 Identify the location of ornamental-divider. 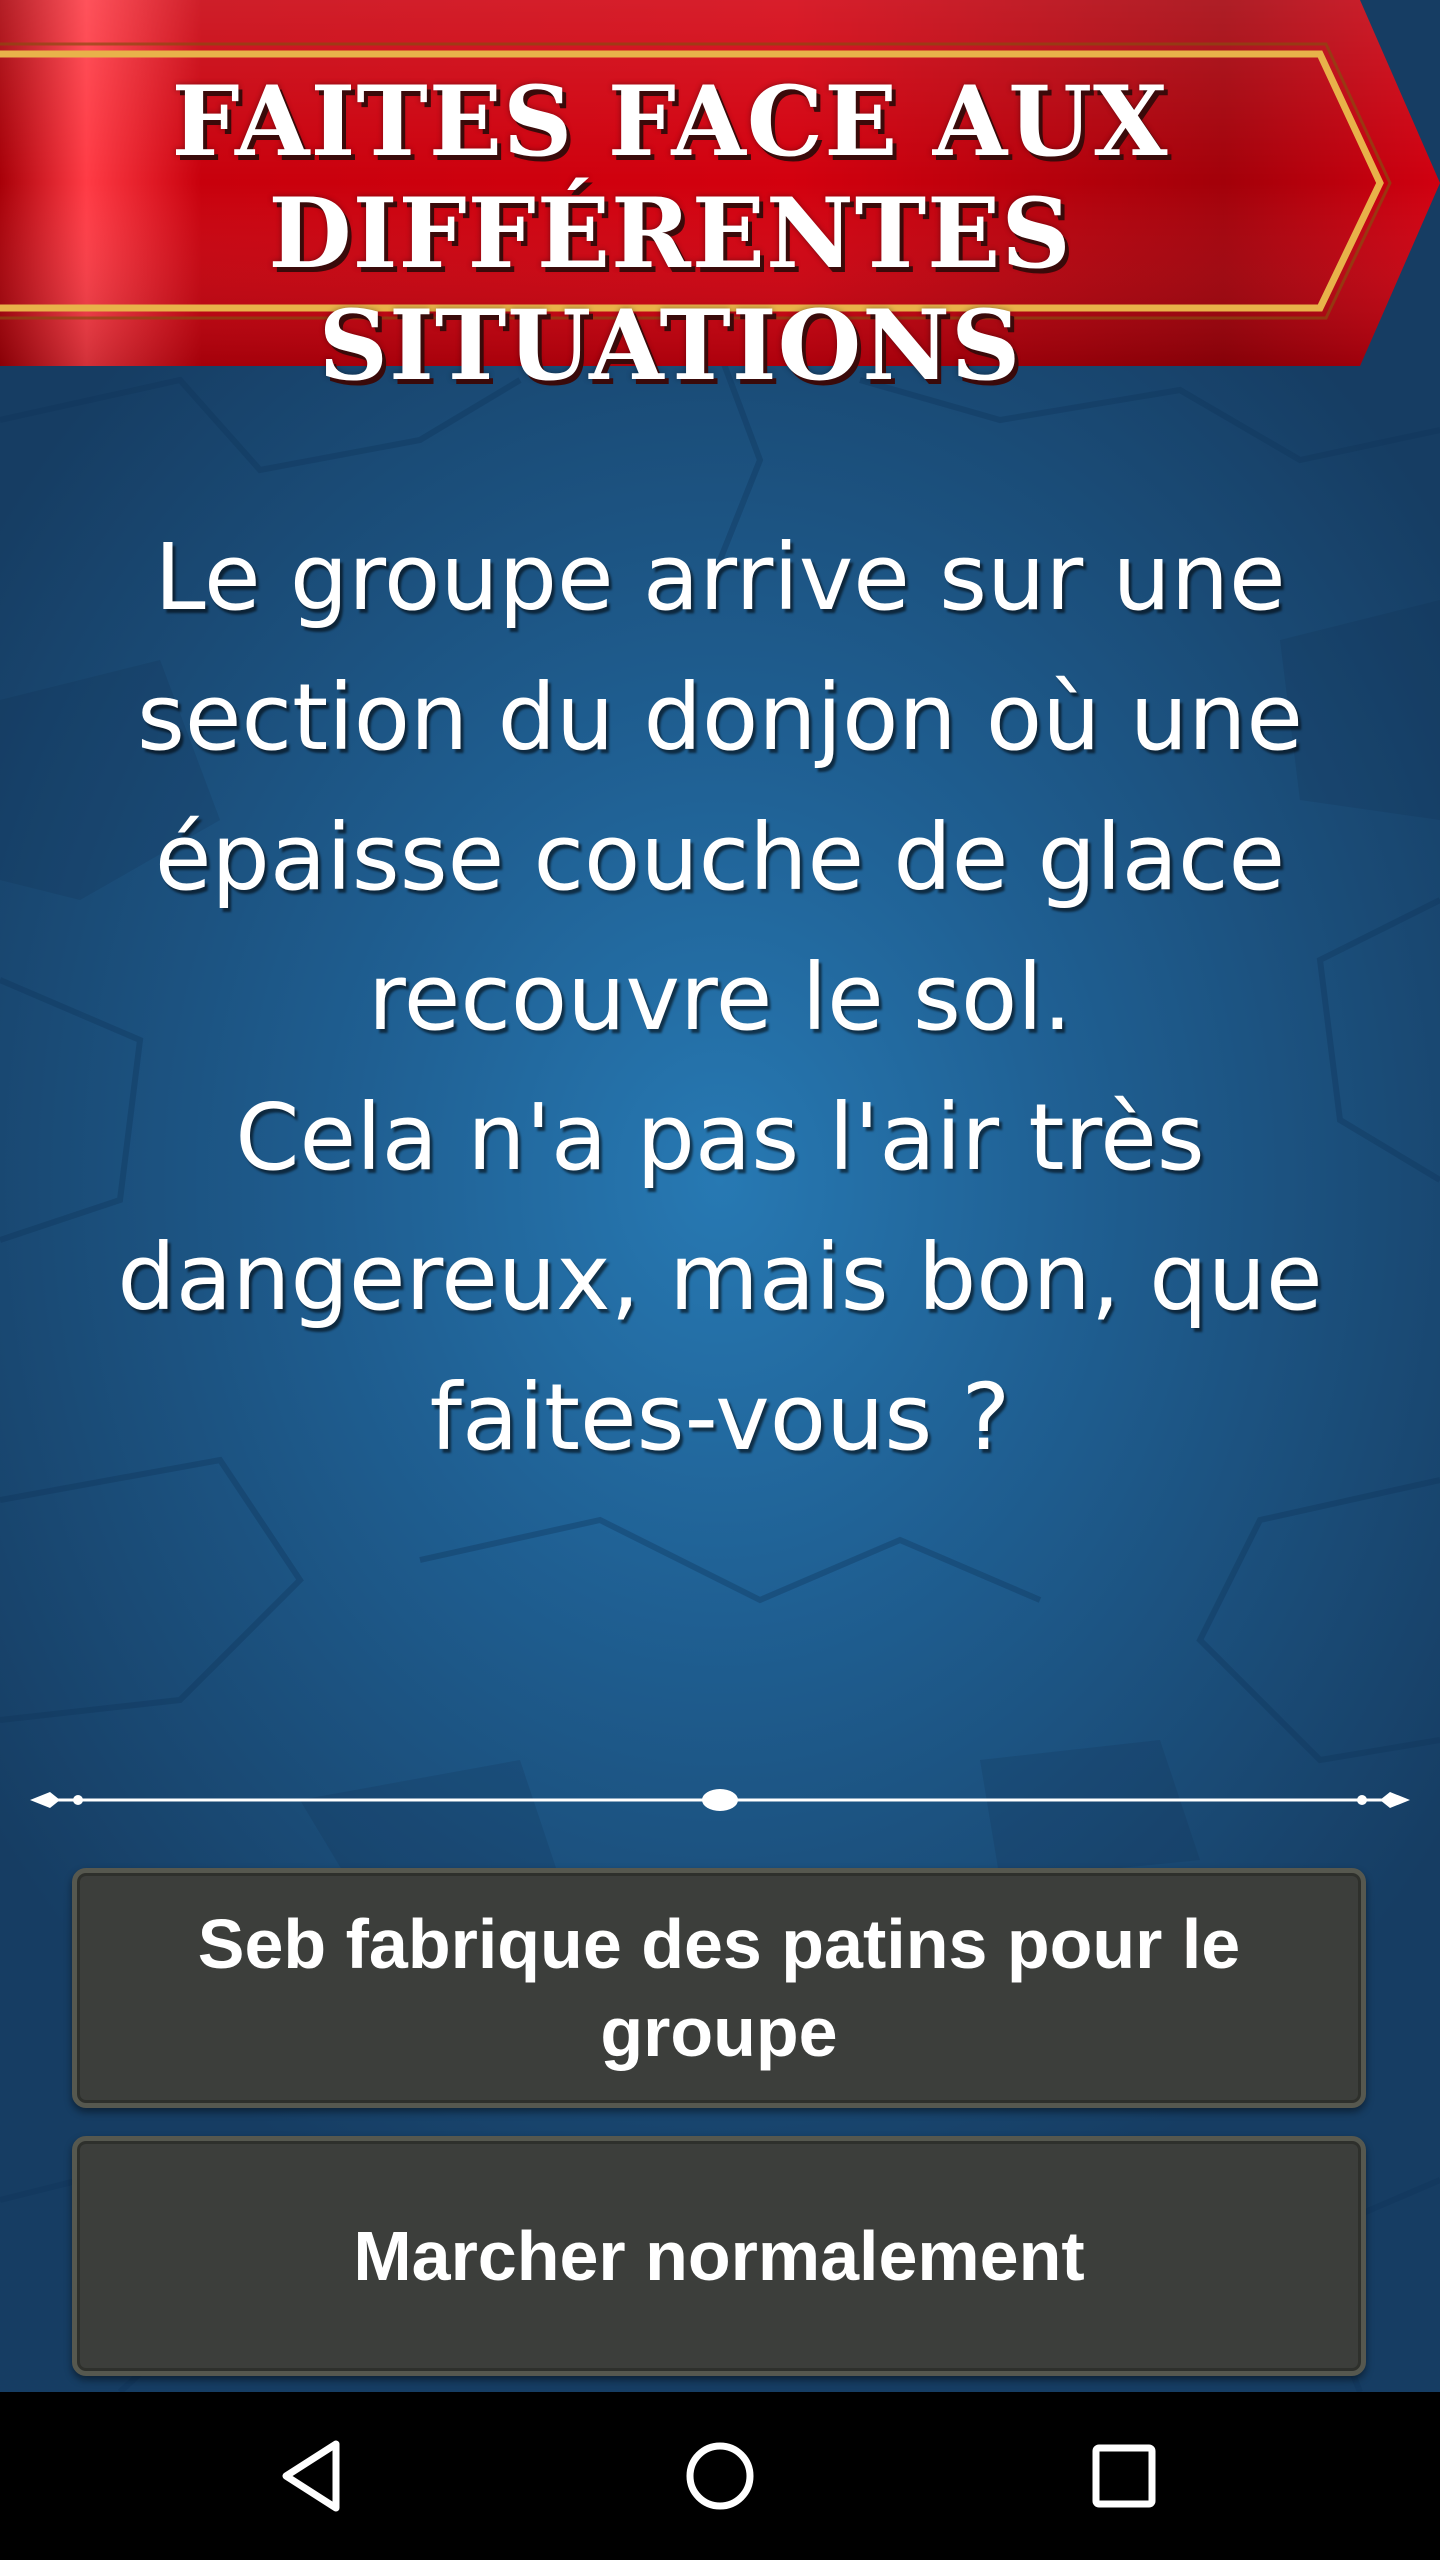
(720, 1800).